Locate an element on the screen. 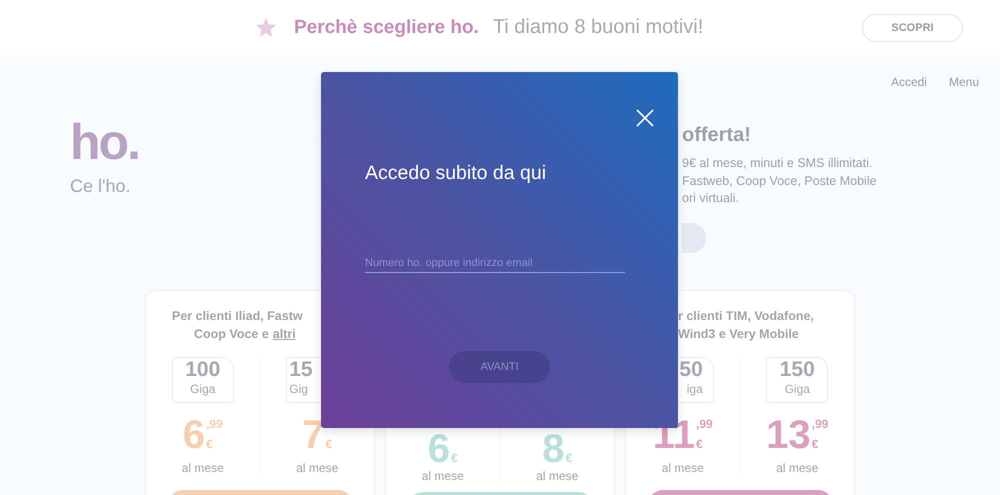  nav-link: Menu is located at coordinates (963, 83).